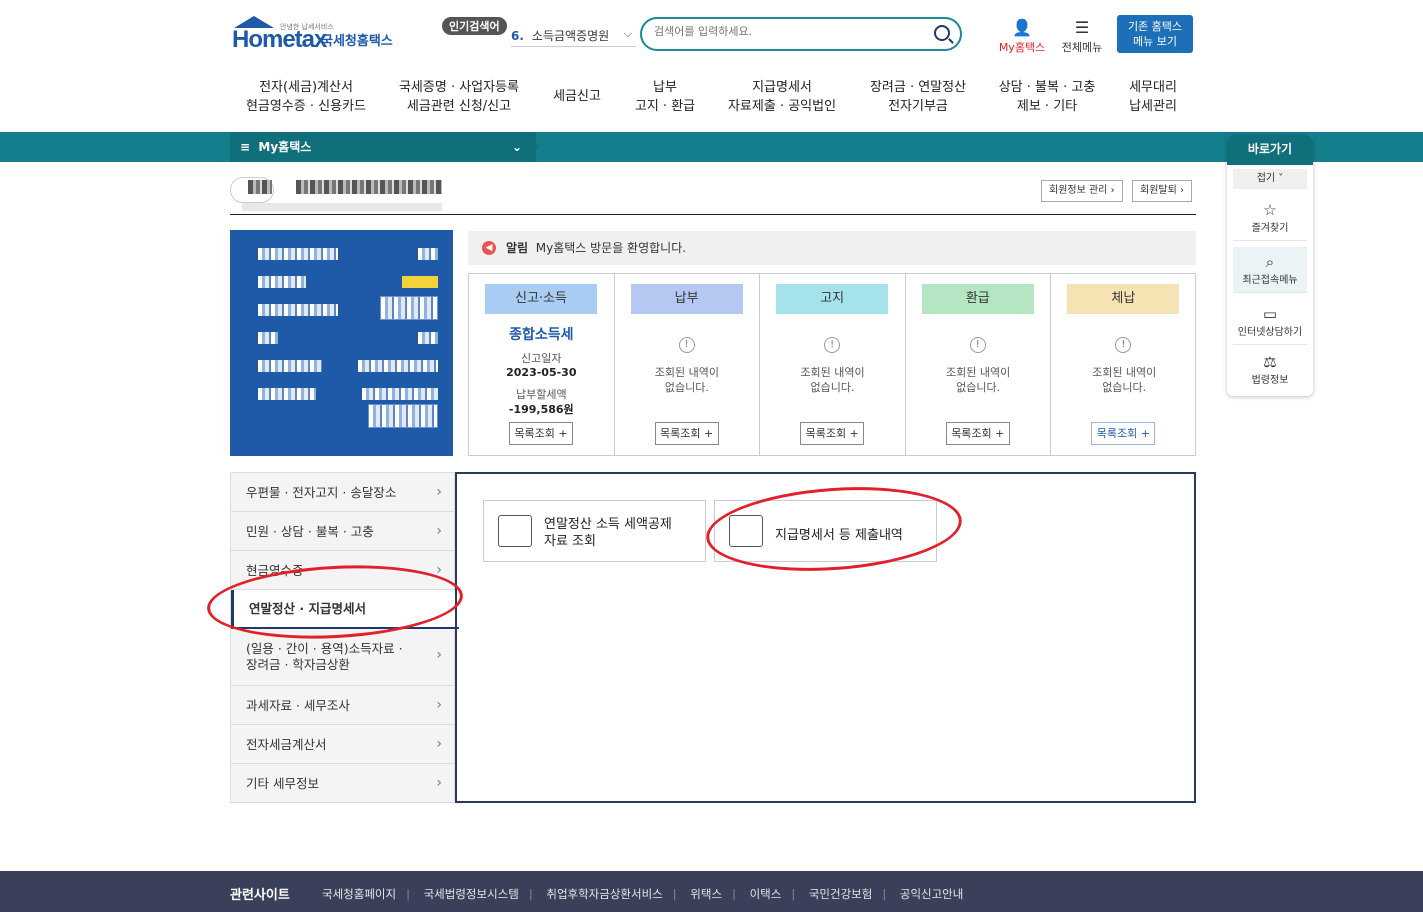  I want to click on card-title: 신고·소득, so click(541, 299).